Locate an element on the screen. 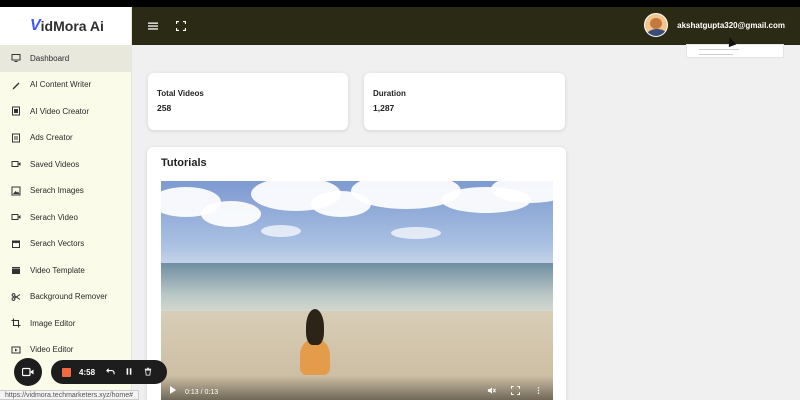  video-frame-sea is located at coordinates (357, 289).